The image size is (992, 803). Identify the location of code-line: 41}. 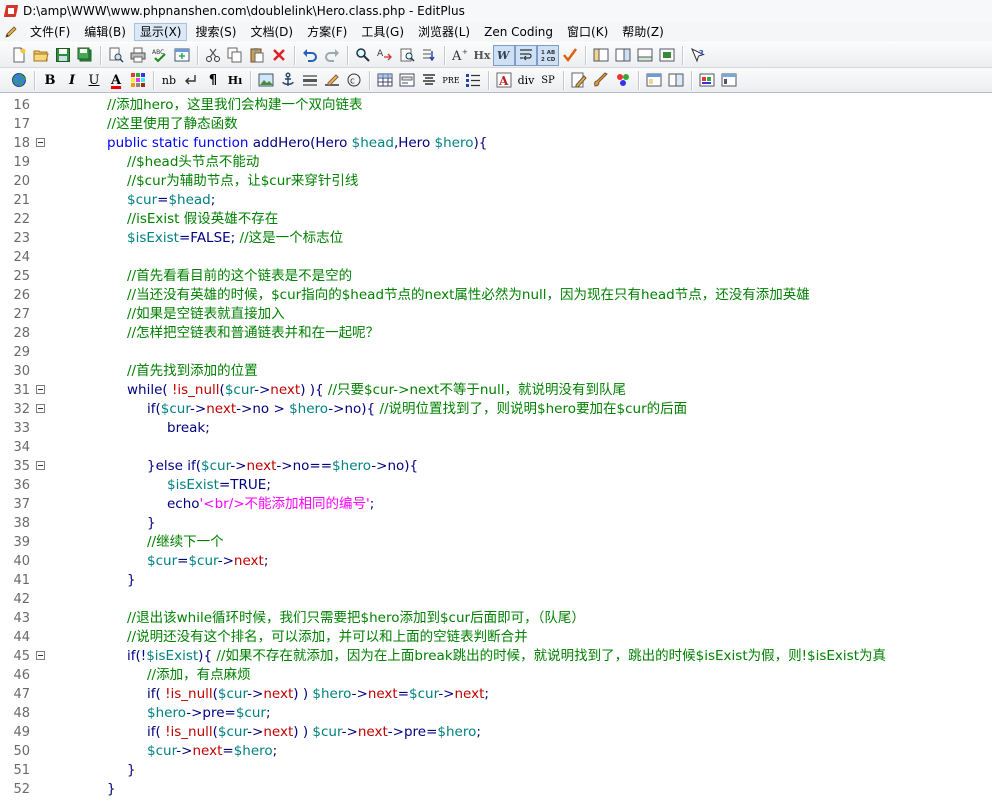
(496, 580).